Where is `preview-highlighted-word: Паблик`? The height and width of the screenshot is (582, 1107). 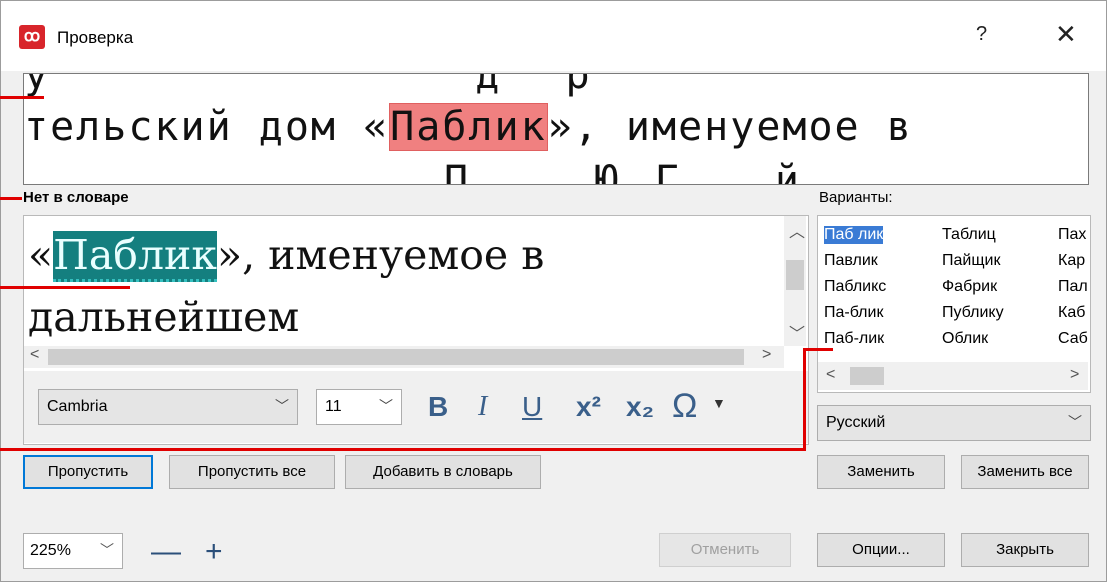
preview-highlighted-word: Паблик is located at coordinates (468, 127).